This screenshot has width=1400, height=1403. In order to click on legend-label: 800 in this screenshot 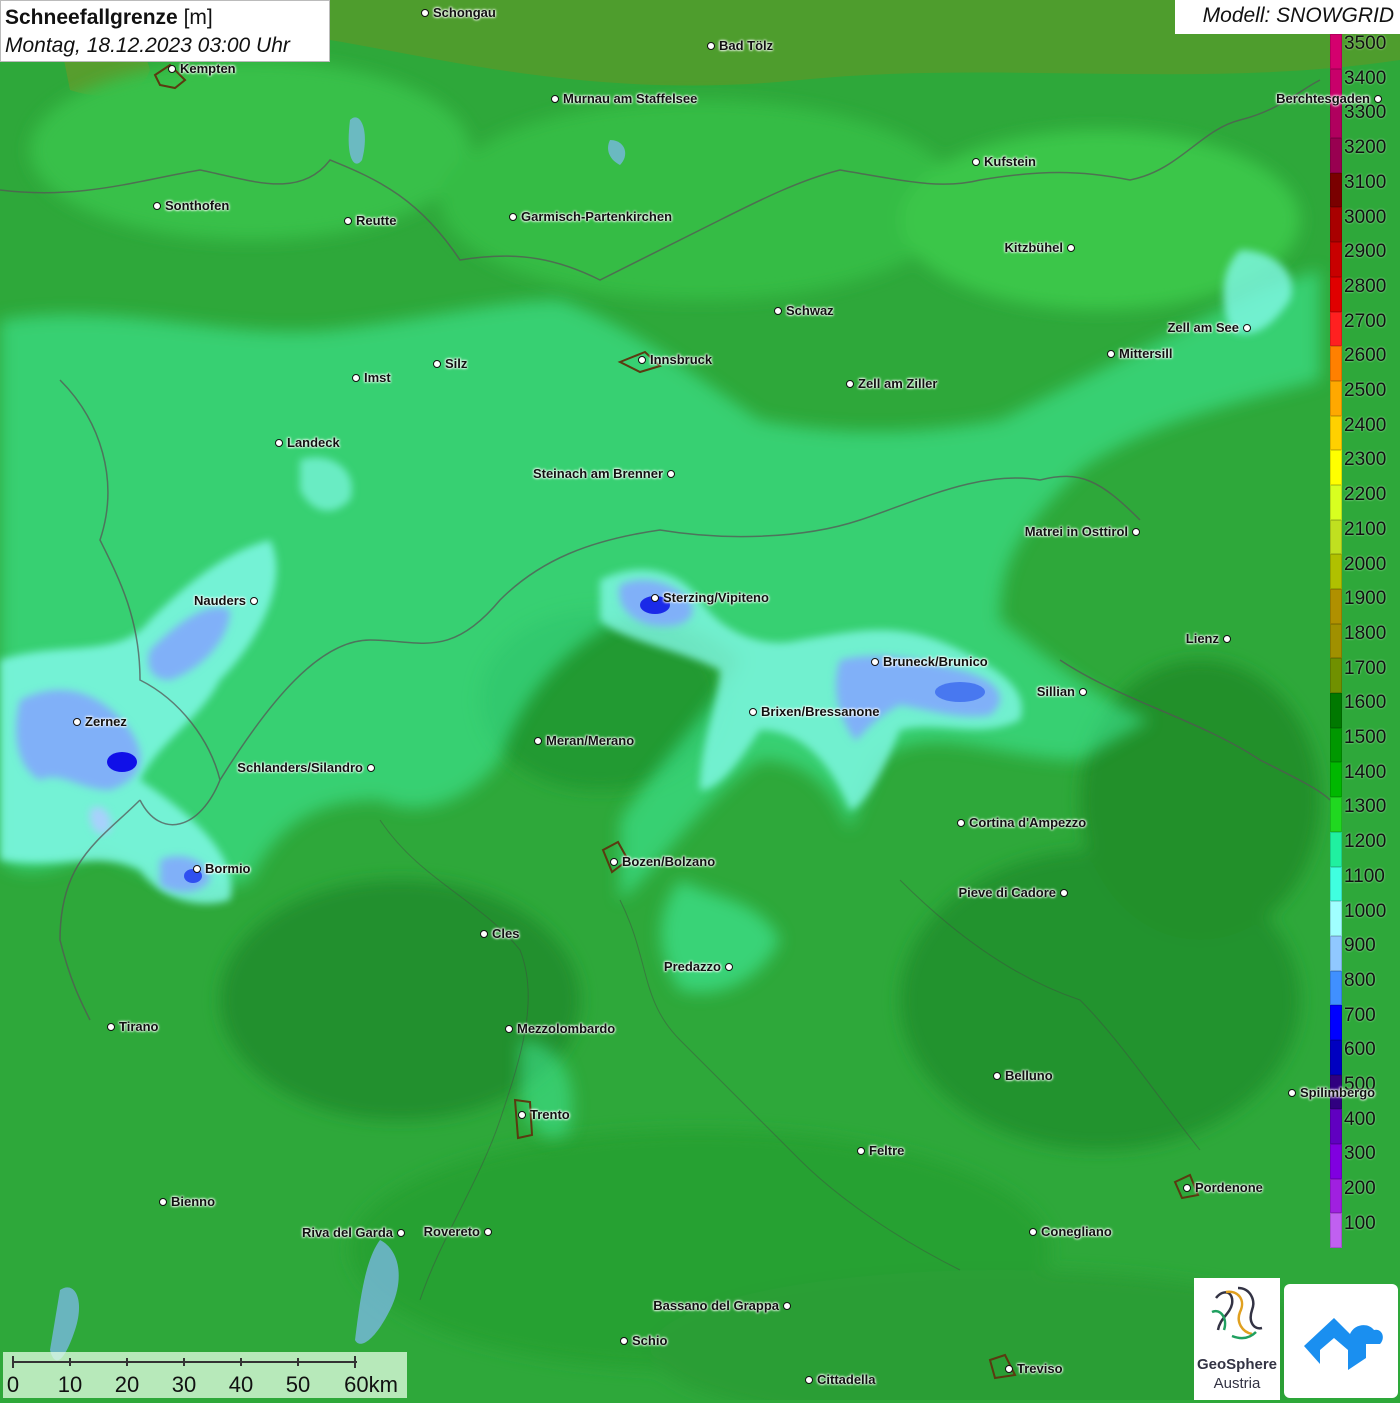, I will do `click(1360, 980)`.